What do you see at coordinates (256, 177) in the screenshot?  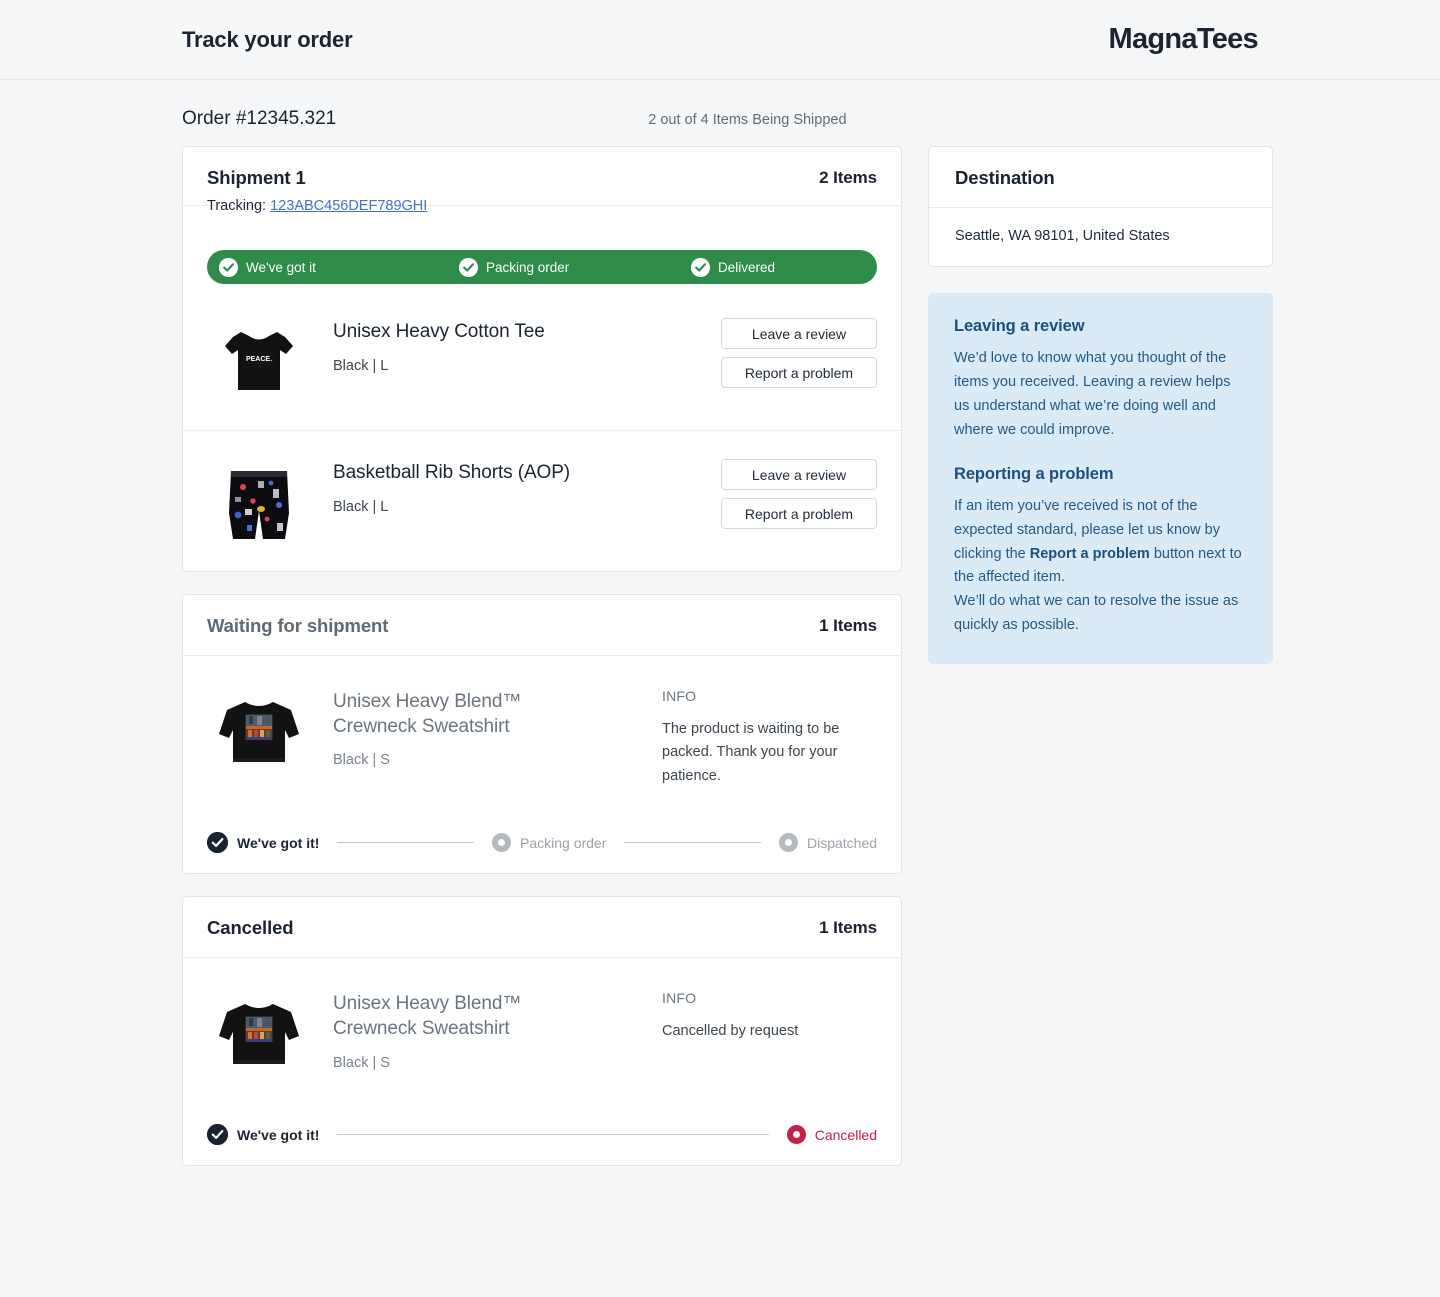 I see `shipment-title: Shipment 1` at bounding box center [256, 177].